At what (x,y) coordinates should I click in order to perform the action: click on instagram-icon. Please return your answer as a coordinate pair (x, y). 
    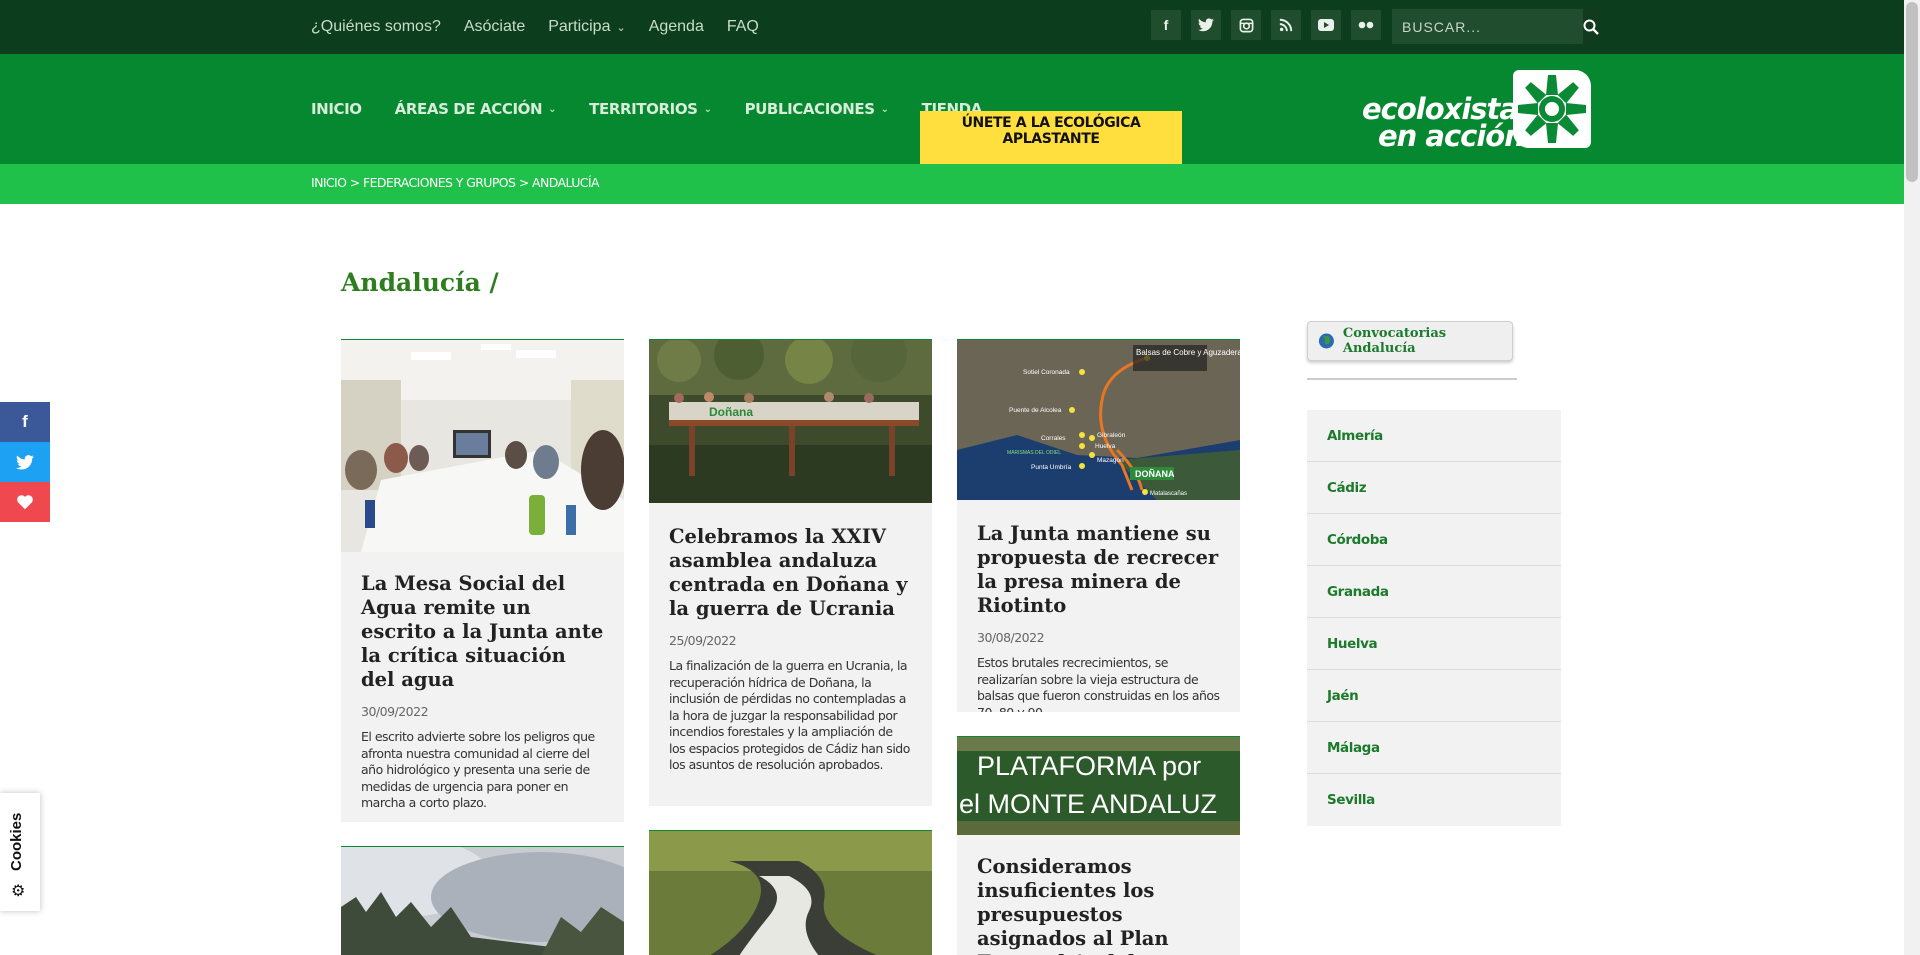
    Looking at the image, I should click on (1246, 25).